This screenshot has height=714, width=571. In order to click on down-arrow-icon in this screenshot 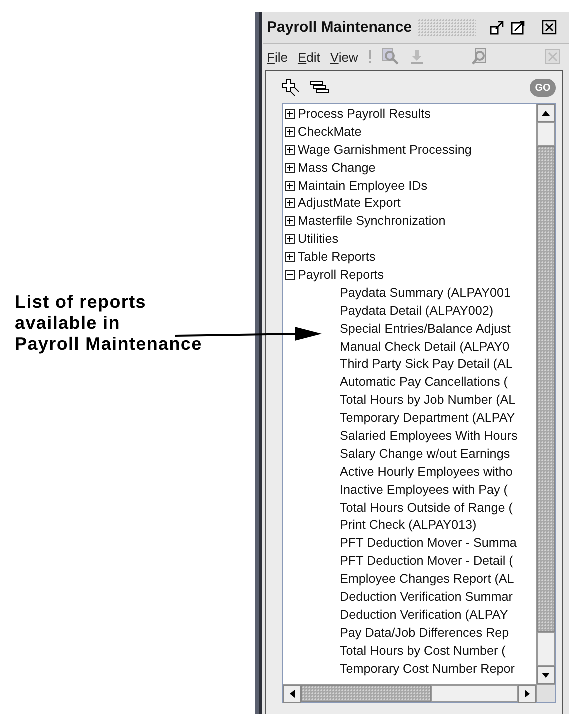, I will do `click(546, 675)`.